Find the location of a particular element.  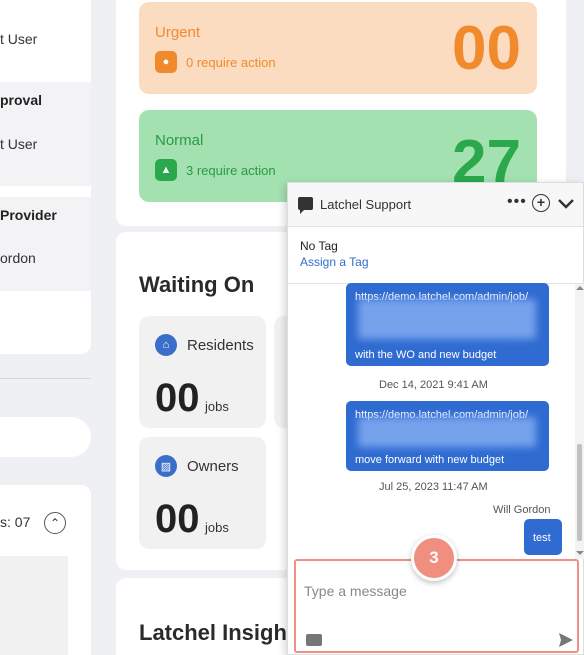

normal-subtitle: 3 require action is located at coordinates (231, 170).